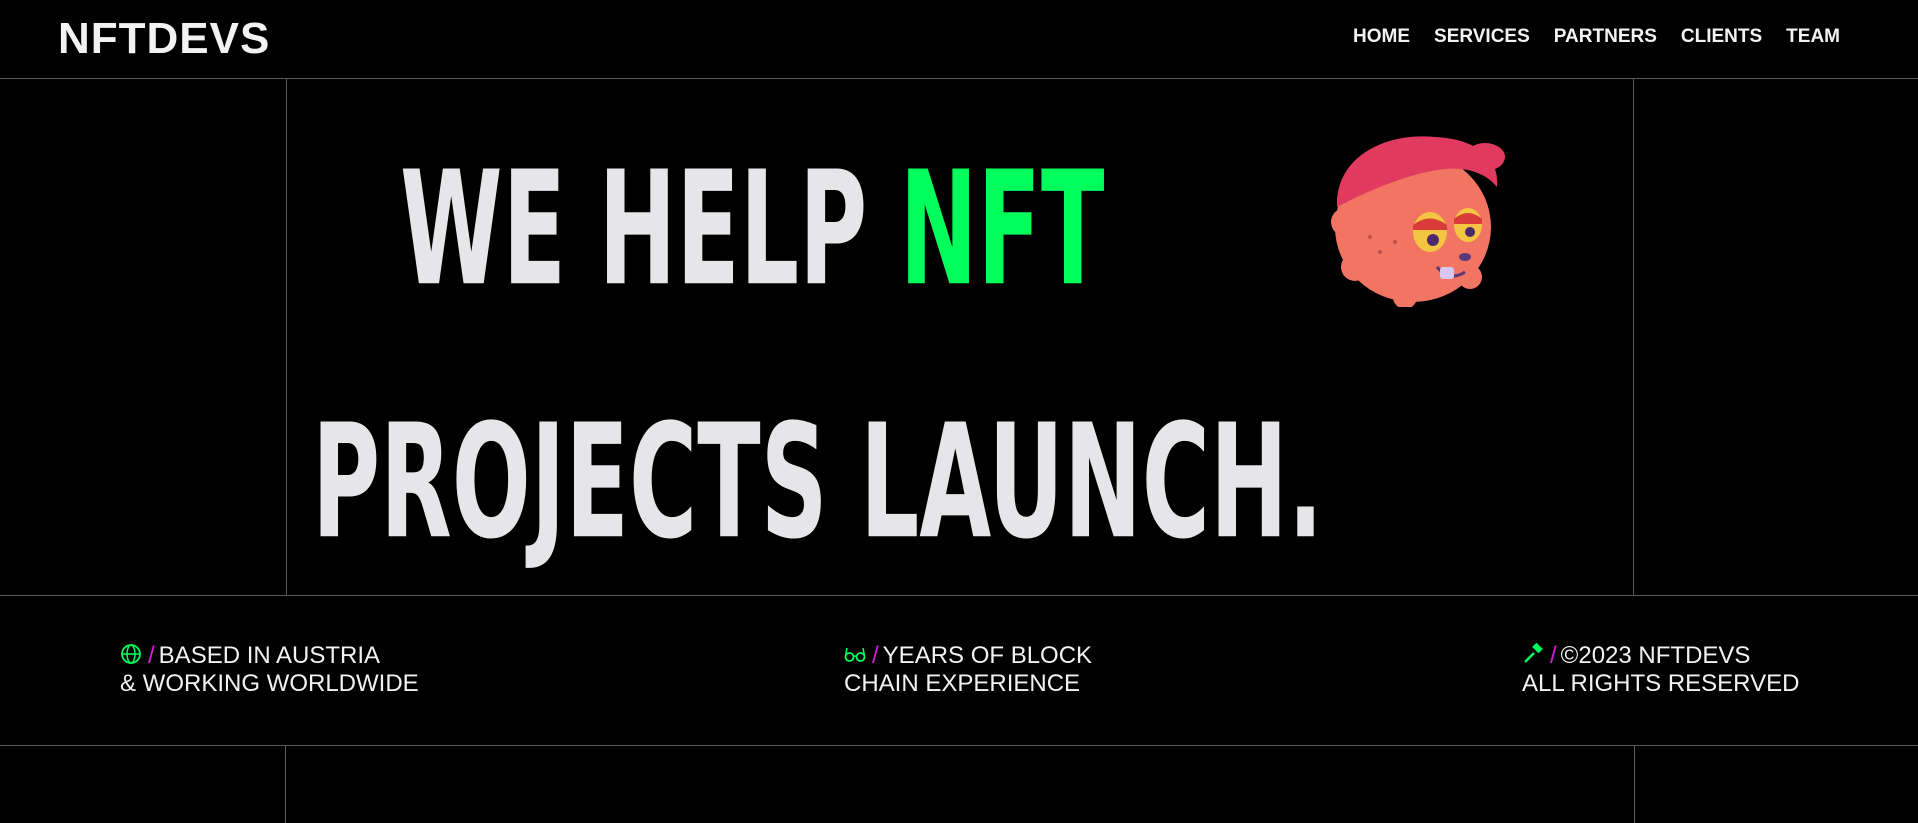 Image resolution: width=1918 pixels, height=823 pixels. What do you see at coordinates (650, 230) in the screenshot?
I see `hero-headline-prefix: WE HELP` at bounding box center [650, 230].